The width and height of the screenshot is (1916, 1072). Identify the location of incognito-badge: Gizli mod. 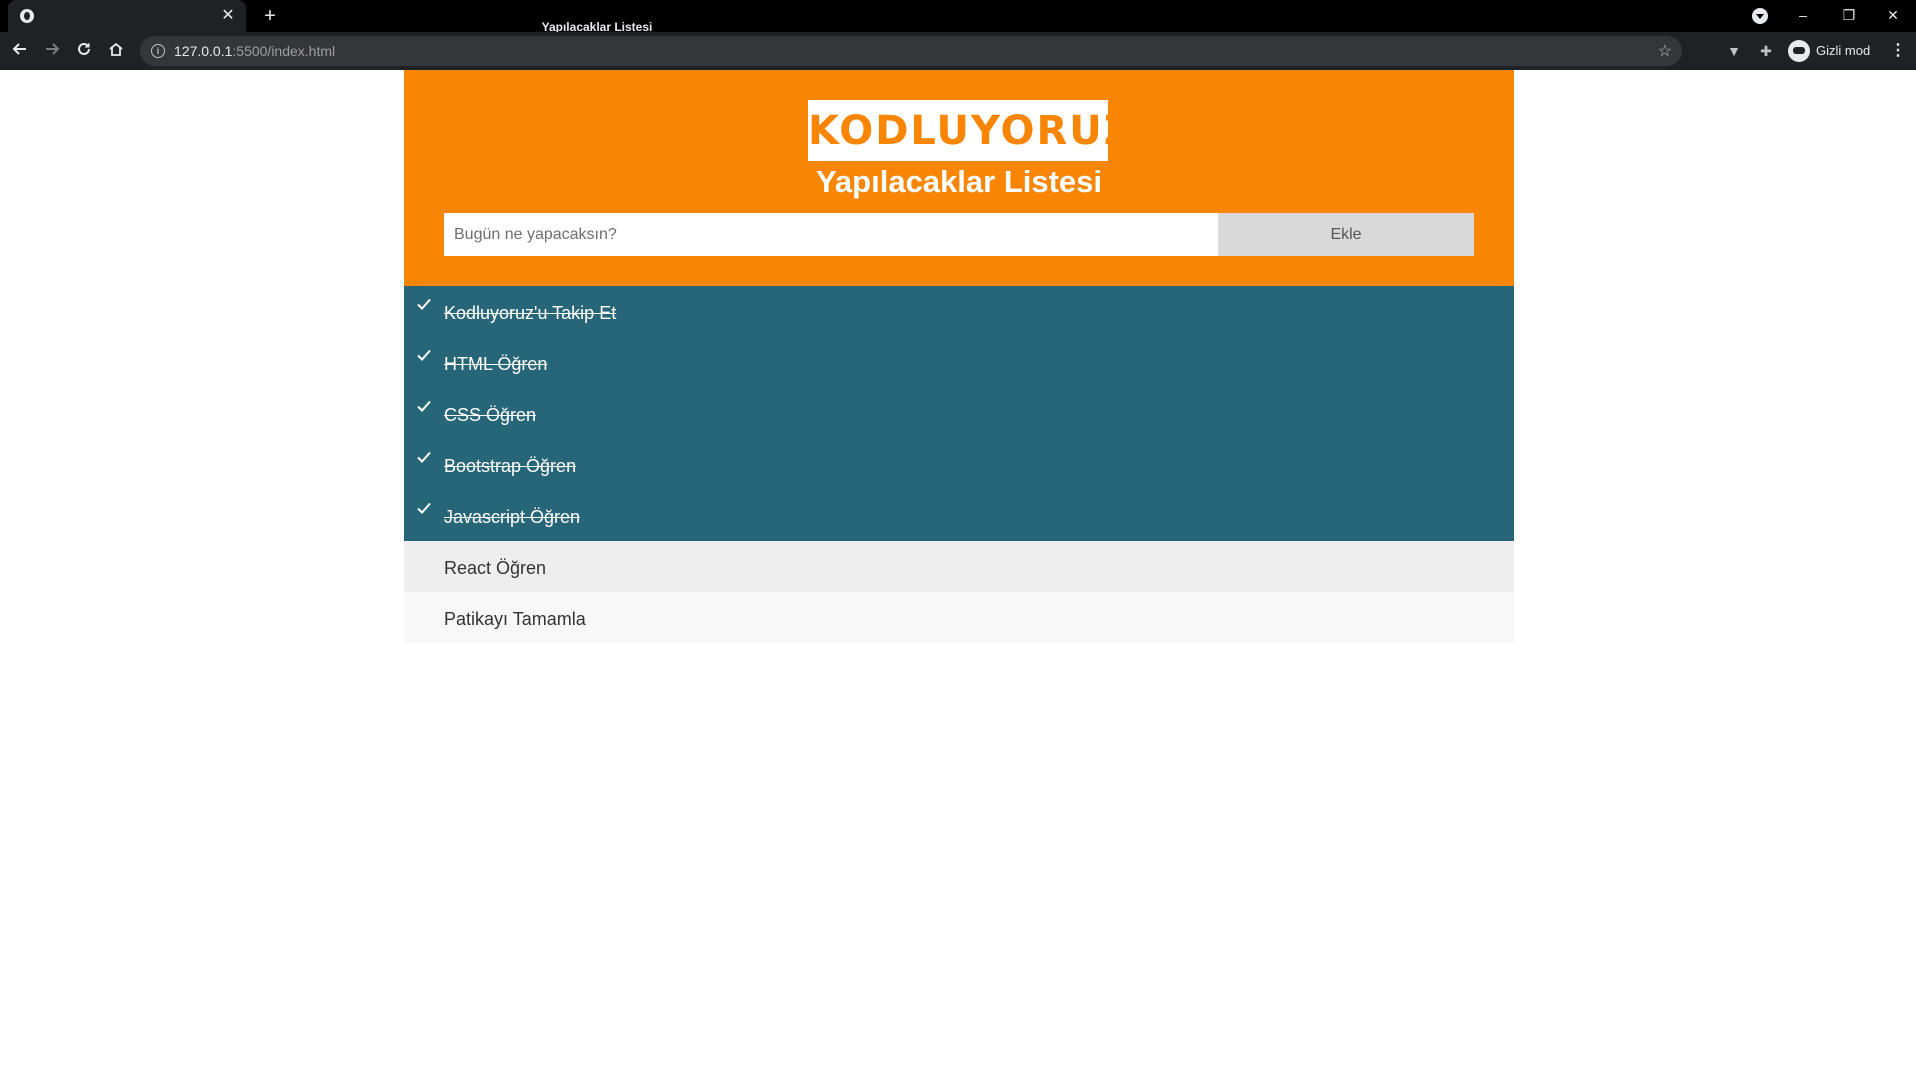
(1841, 51).